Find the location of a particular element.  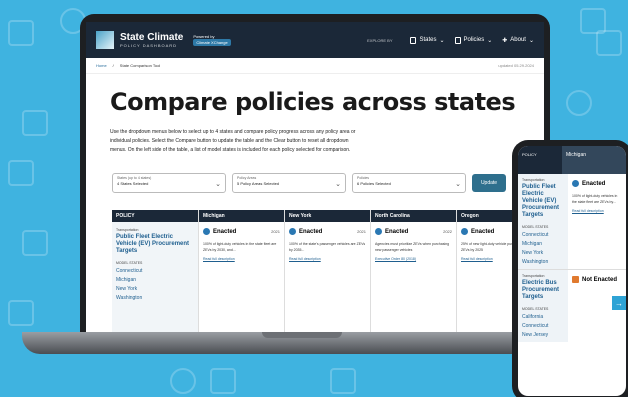

nav-policies-label: Policies is located at coordinates (474, 40).